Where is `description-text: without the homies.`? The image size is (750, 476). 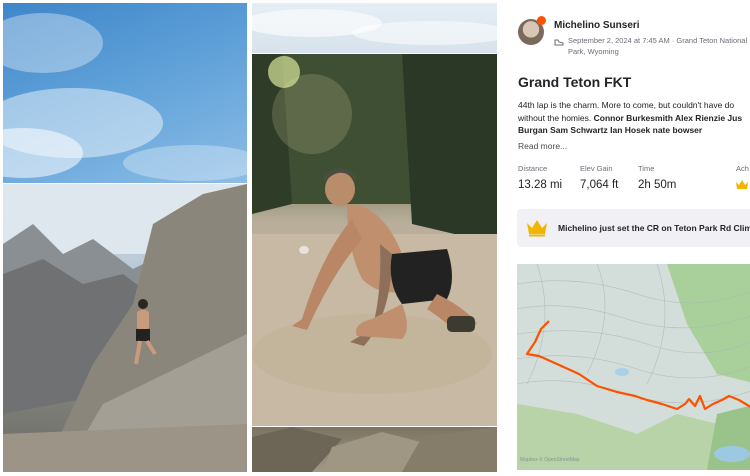 description-text: without the homies. is located at coordinates (556, 117).